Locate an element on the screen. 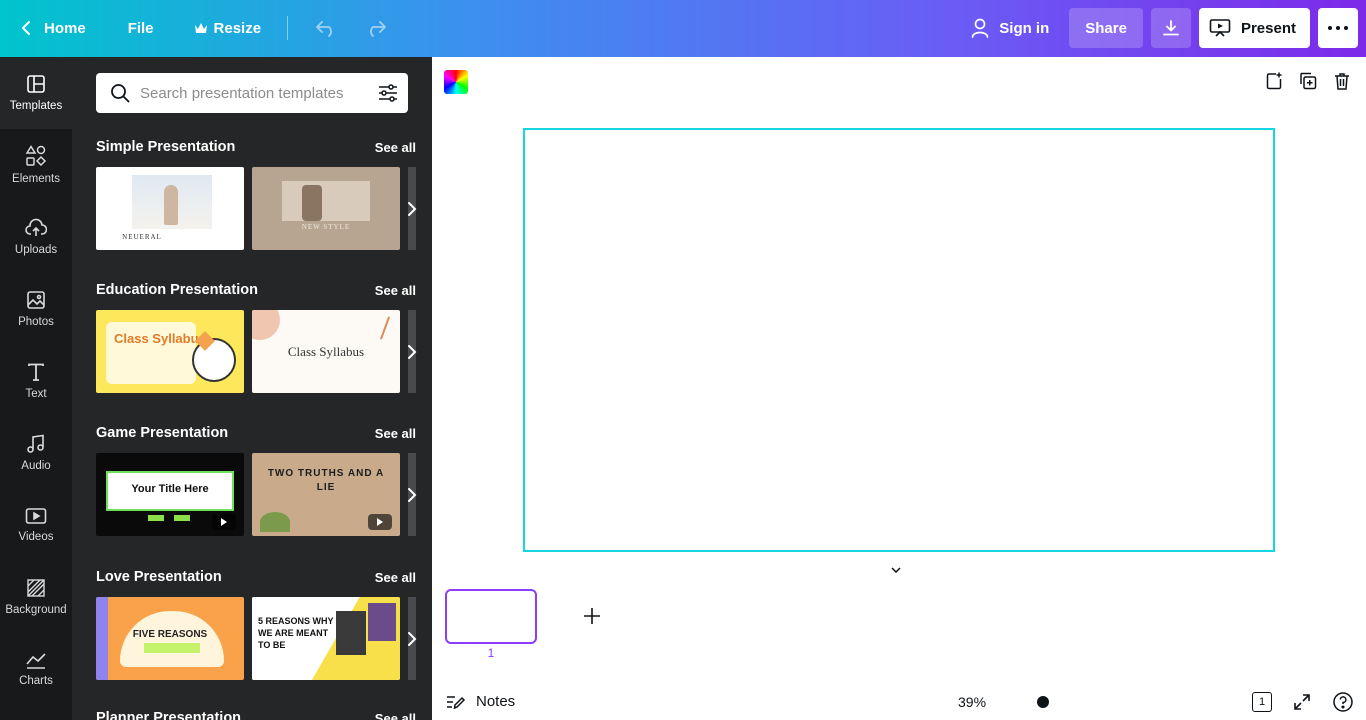  page-count-button: 1 is located at coordinates (1262, 701).